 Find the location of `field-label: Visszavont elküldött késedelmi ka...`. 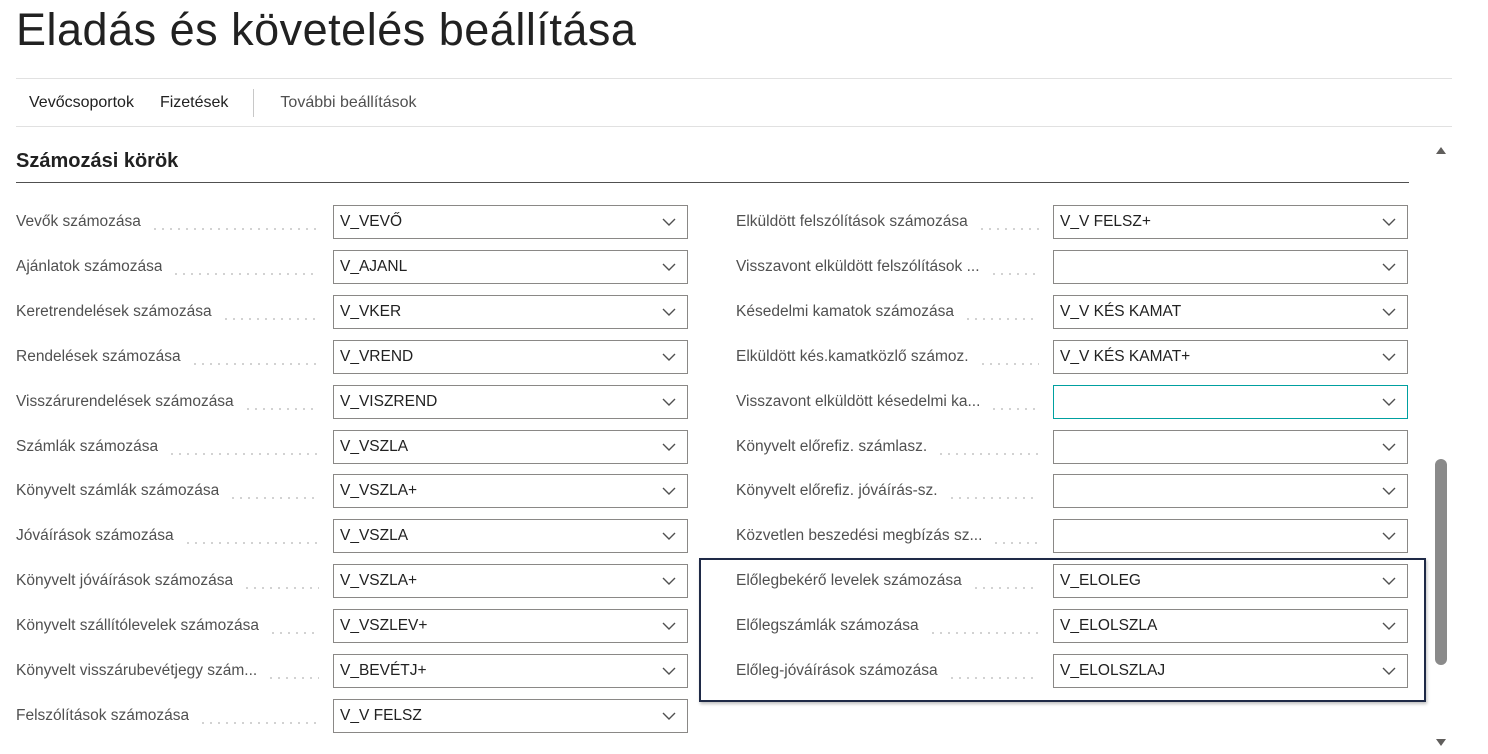

field-label: Visszavont elküldött késedelmi ka... is located at coordinates (858, 401).